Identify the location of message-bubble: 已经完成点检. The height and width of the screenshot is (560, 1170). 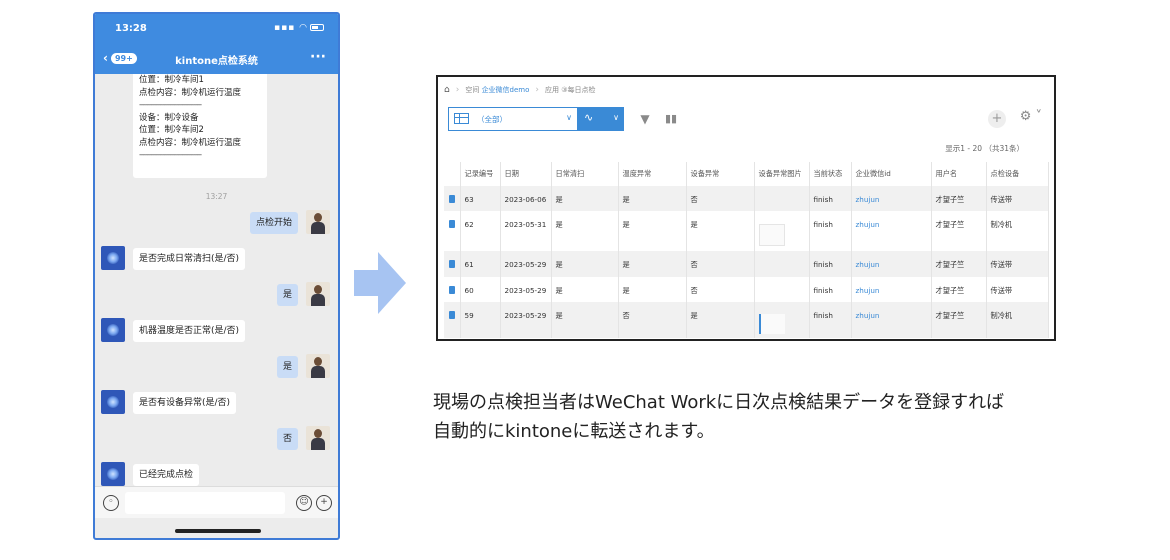
(166, 475).